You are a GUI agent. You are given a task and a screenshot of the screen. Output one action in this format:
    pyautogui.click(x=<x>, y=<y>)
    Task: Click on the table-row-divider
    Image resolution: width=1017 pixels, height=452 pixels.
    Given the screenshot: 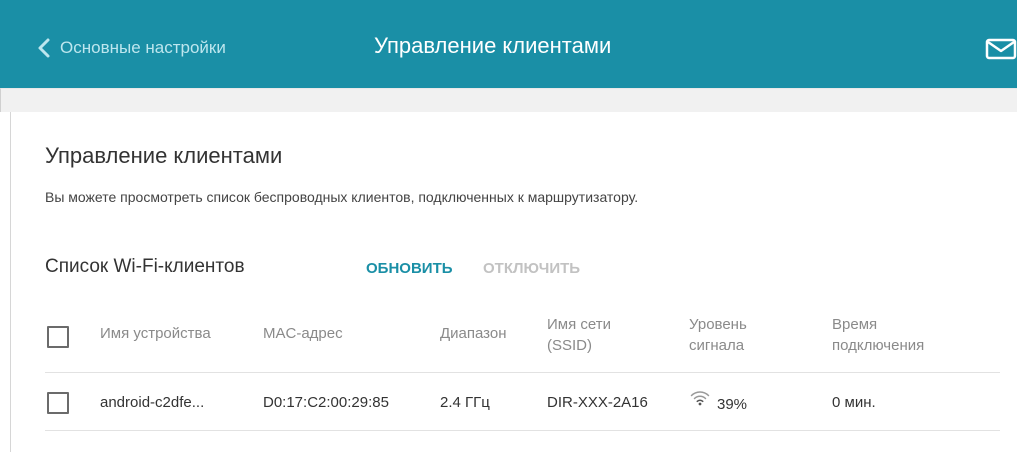 What is the action you would take?
    pyautogui.click(x=522, y=430)
    